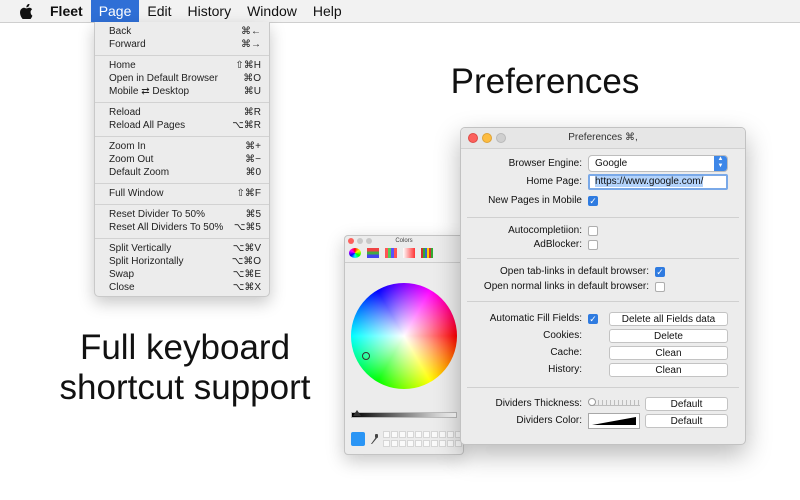 The width and height of the screenshot is (800, 500). Describe the element at coordinates (185, 78) in the screenshot. I see `menu-item-open-default-browser: Open in Default Browser ⌘O` at that location.